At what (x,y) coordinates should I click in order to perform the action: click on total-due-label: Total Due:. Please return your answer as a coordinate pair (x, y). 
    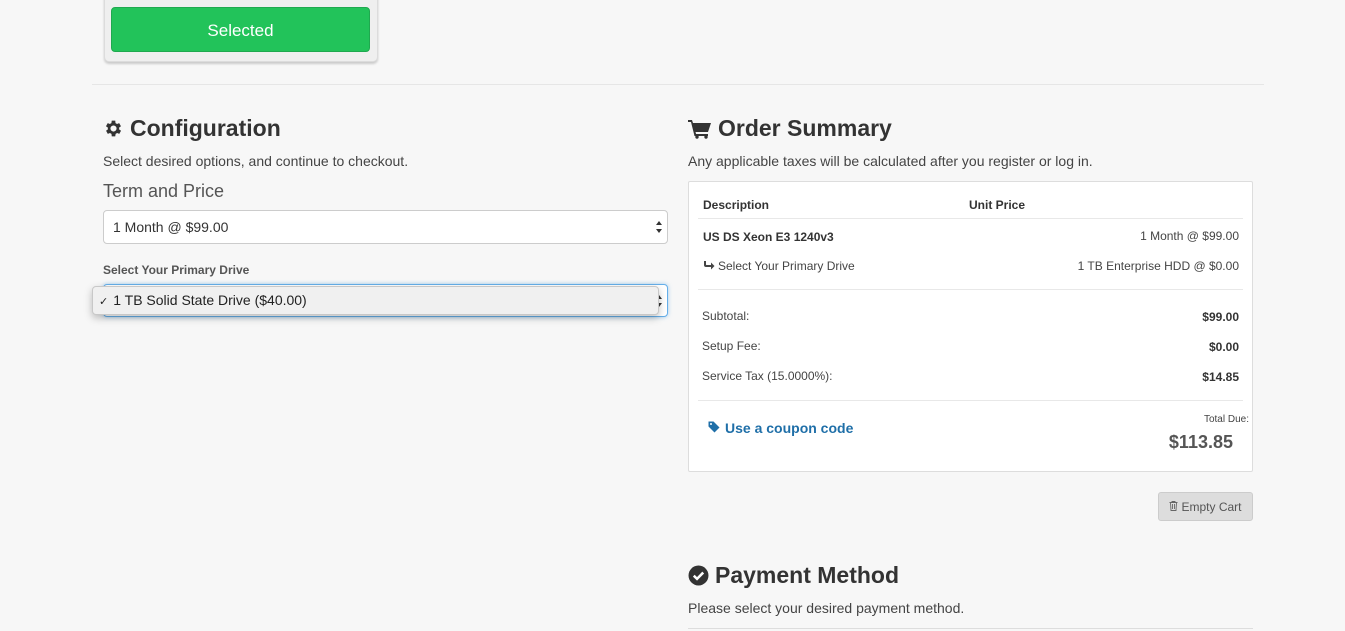
    Looking at the image, I should click on (1226, 419).